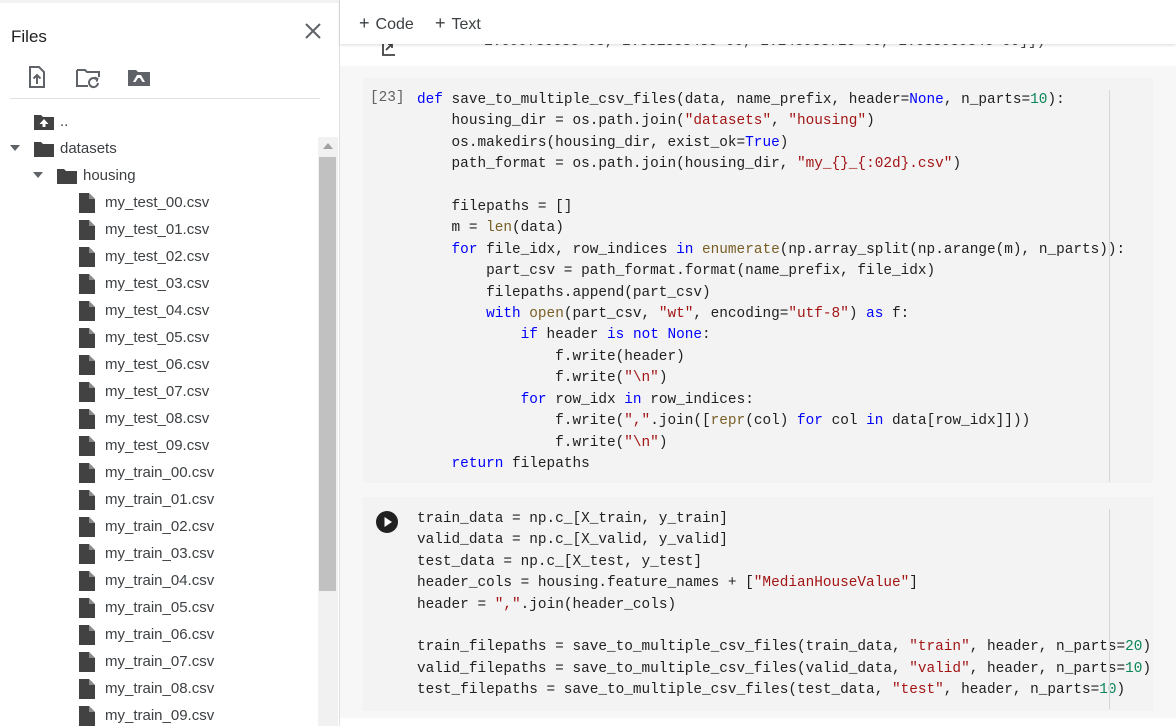 This screenshot has width=1176, height=726. What do you see at coordinates (88, 148) in the screenshot?
I see `tree-item-label: datasets` at bounding box center [88, 148].